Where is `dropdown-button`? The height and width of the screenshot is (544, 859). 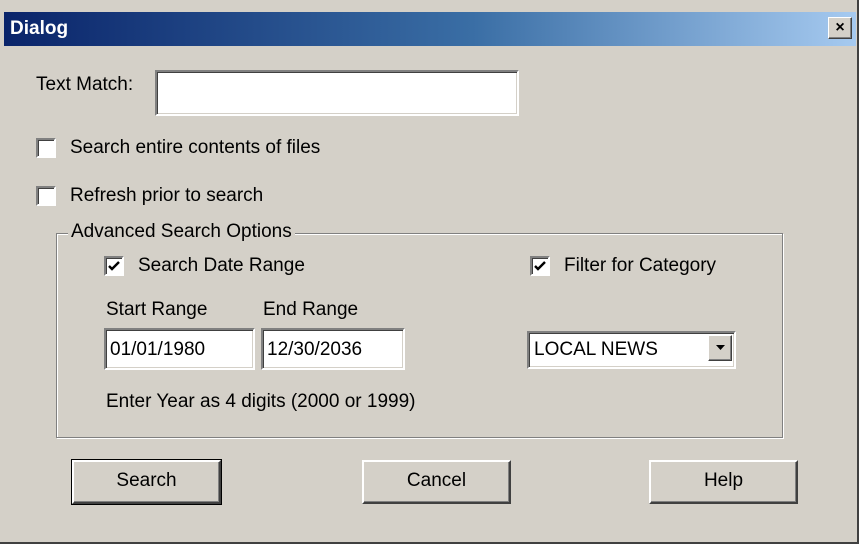 dropdown-button is located at coordinates (720, 348).